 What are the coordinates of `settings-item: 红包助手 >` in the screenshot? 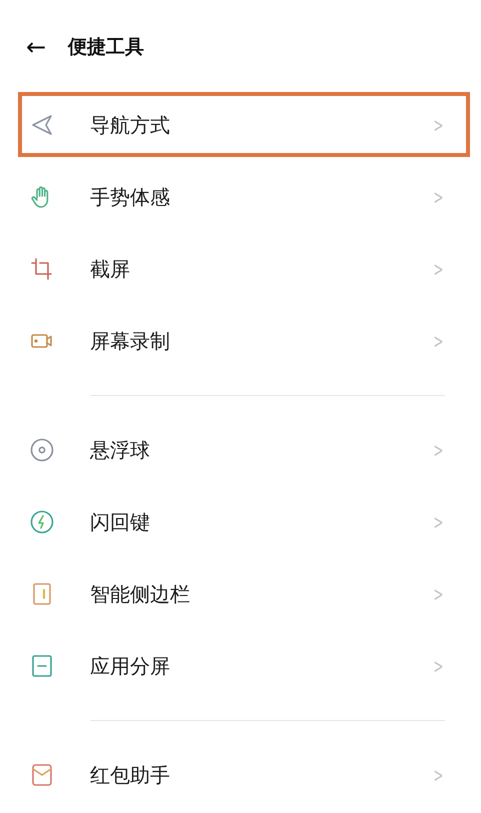 It's located at (240, 775).